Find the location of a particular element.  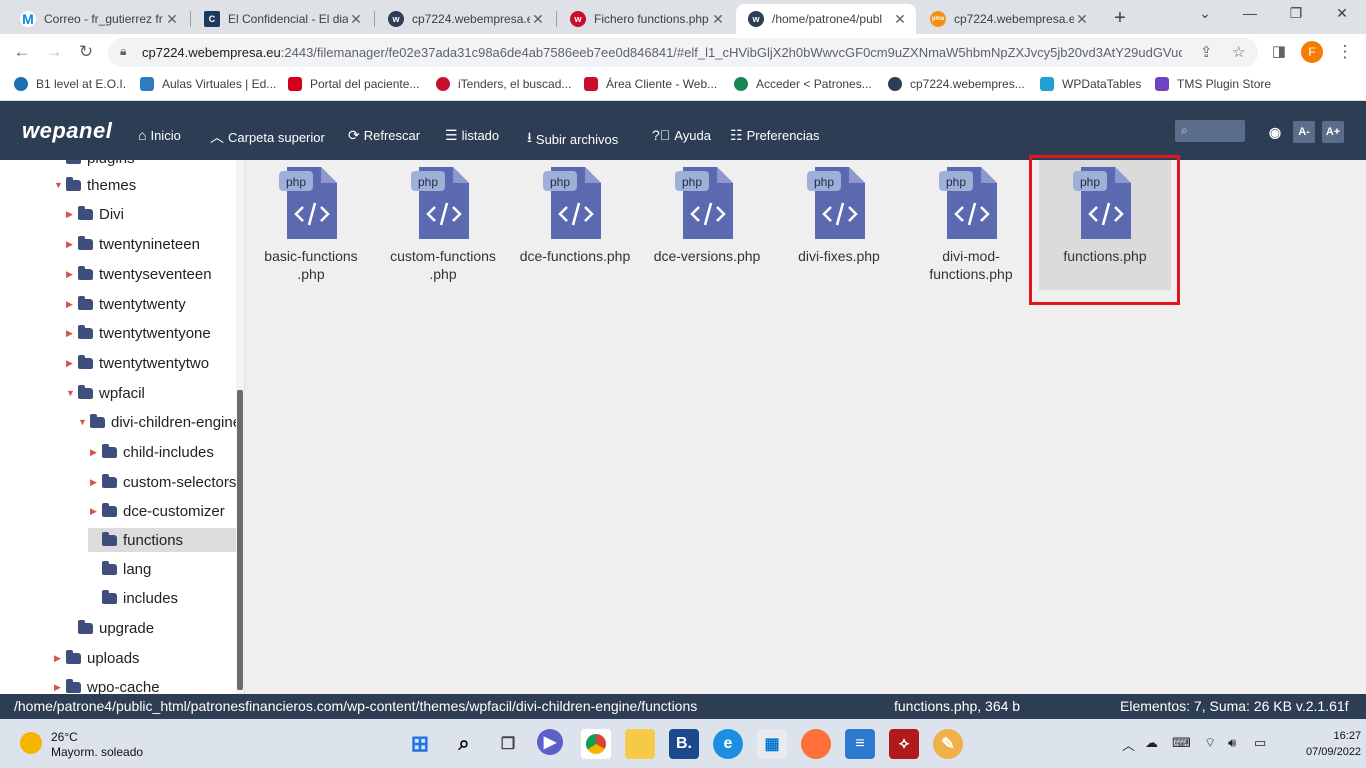

tree-node-twentytwenty: ▶ twentytwenty is located at coordinates (126, 304).